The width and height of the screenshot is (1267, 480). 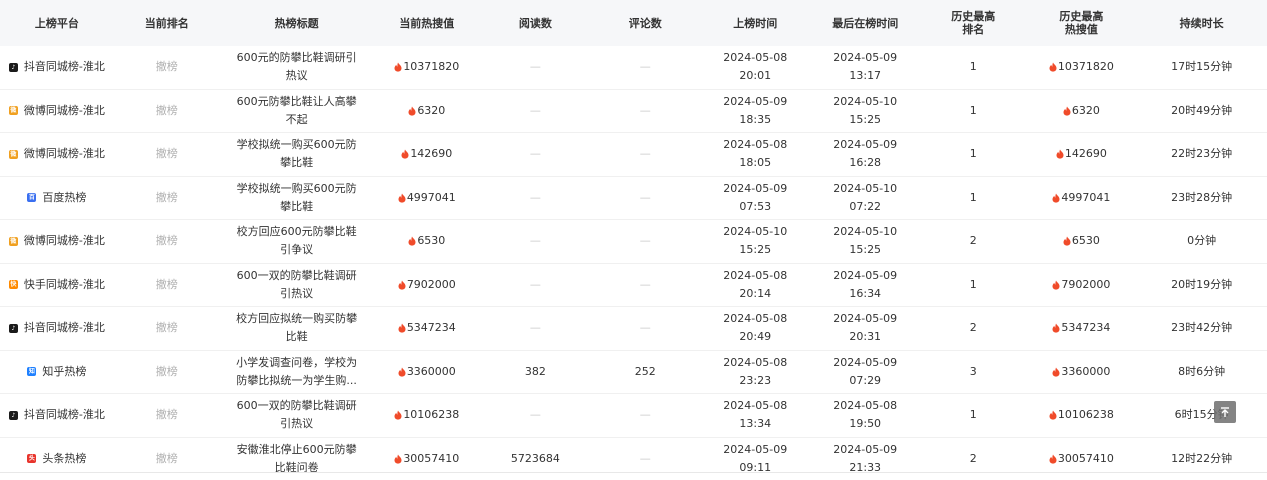 What do you see at coordinates (865, 23) in the screenshot?
I see `header-last-time: 最后在榜时间` at bounding box center [865, 23].